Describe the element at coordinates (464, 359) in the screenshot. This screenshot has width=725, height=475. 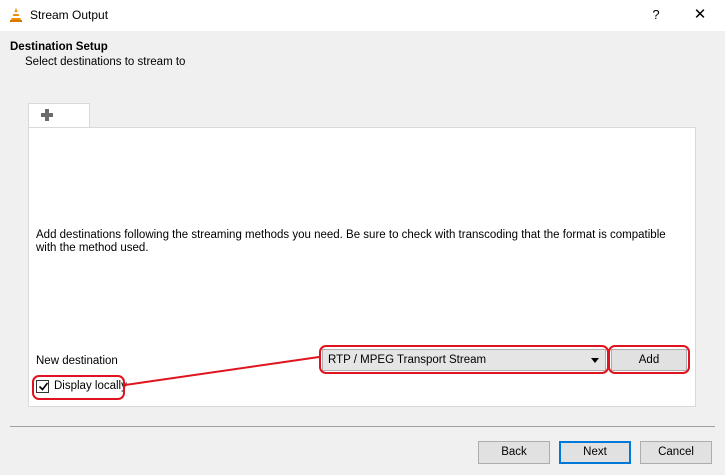
I see `highlight-destination-select` at that location.